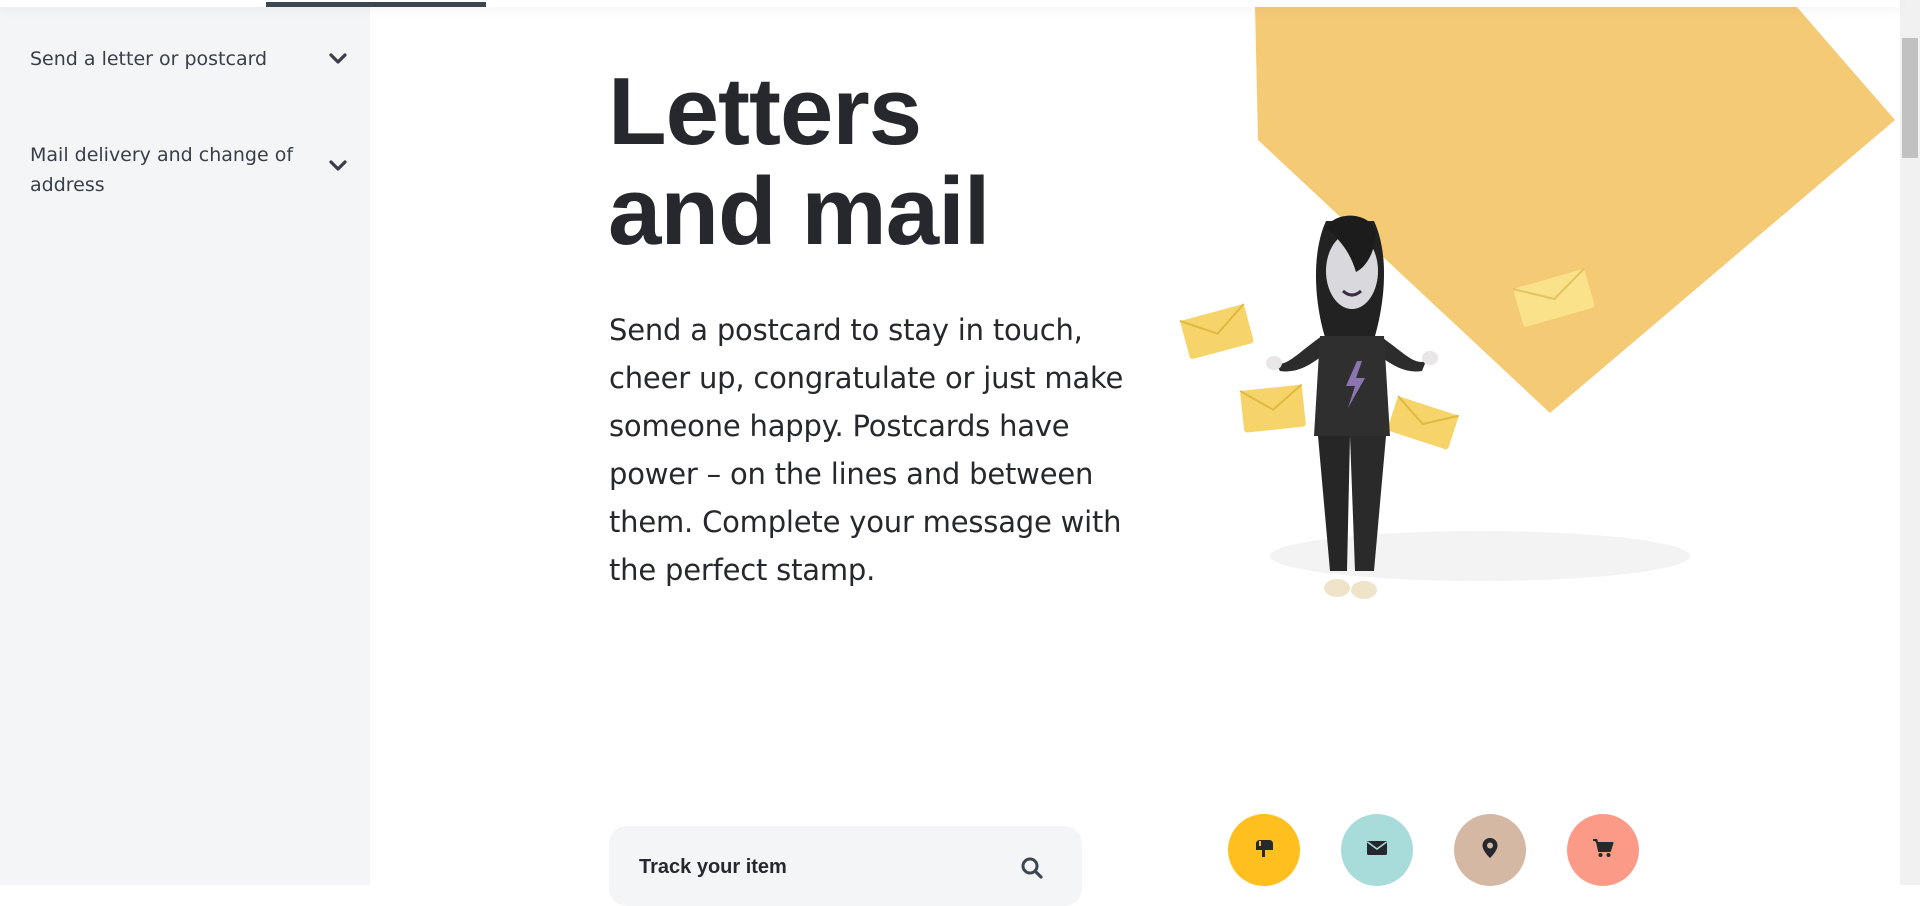 The width and height of the screenshot is (1920, 906). I want to click on sidebar-item-label: Mail delivery and change of address, so click(162, 170).